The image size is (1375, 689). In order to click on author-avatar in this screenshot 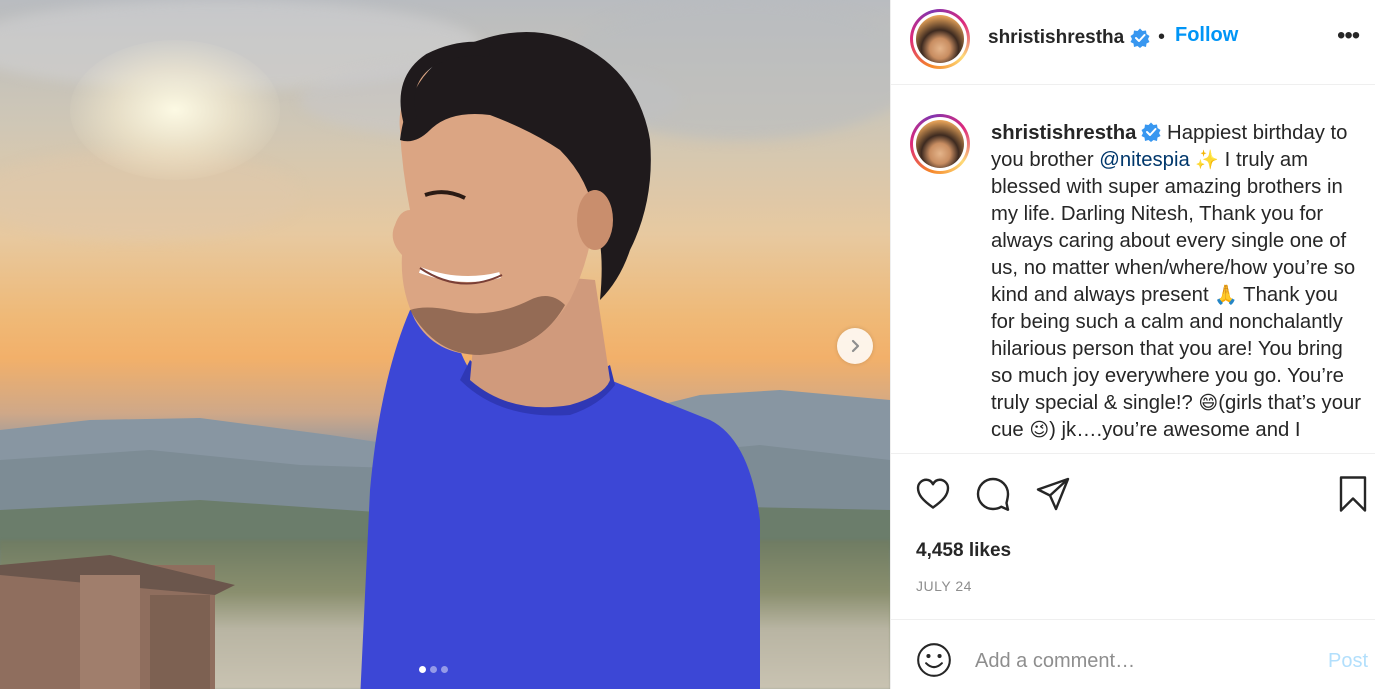, I will do `click(940, 39)`.